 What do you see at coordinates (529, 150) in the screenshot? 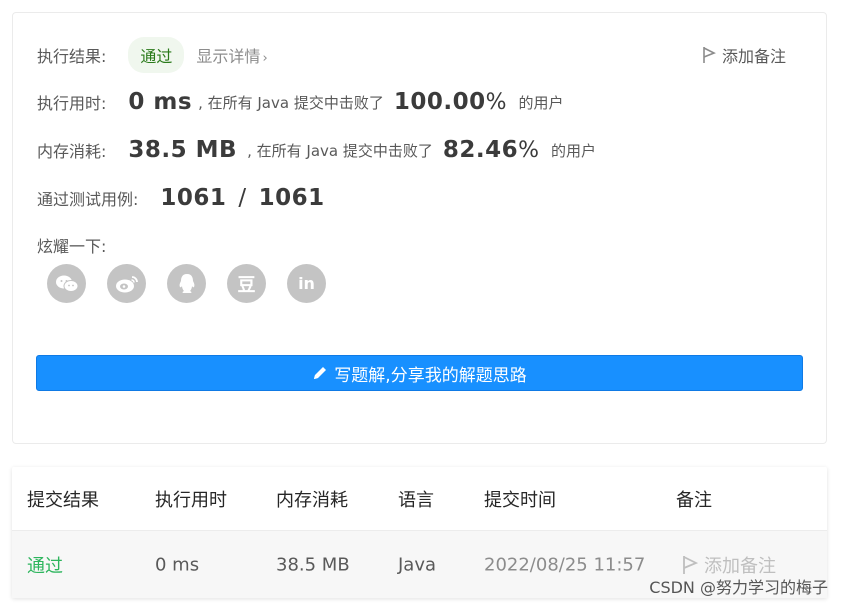
I see `memory-percent-unit: %` at bounding box center [529, 150].